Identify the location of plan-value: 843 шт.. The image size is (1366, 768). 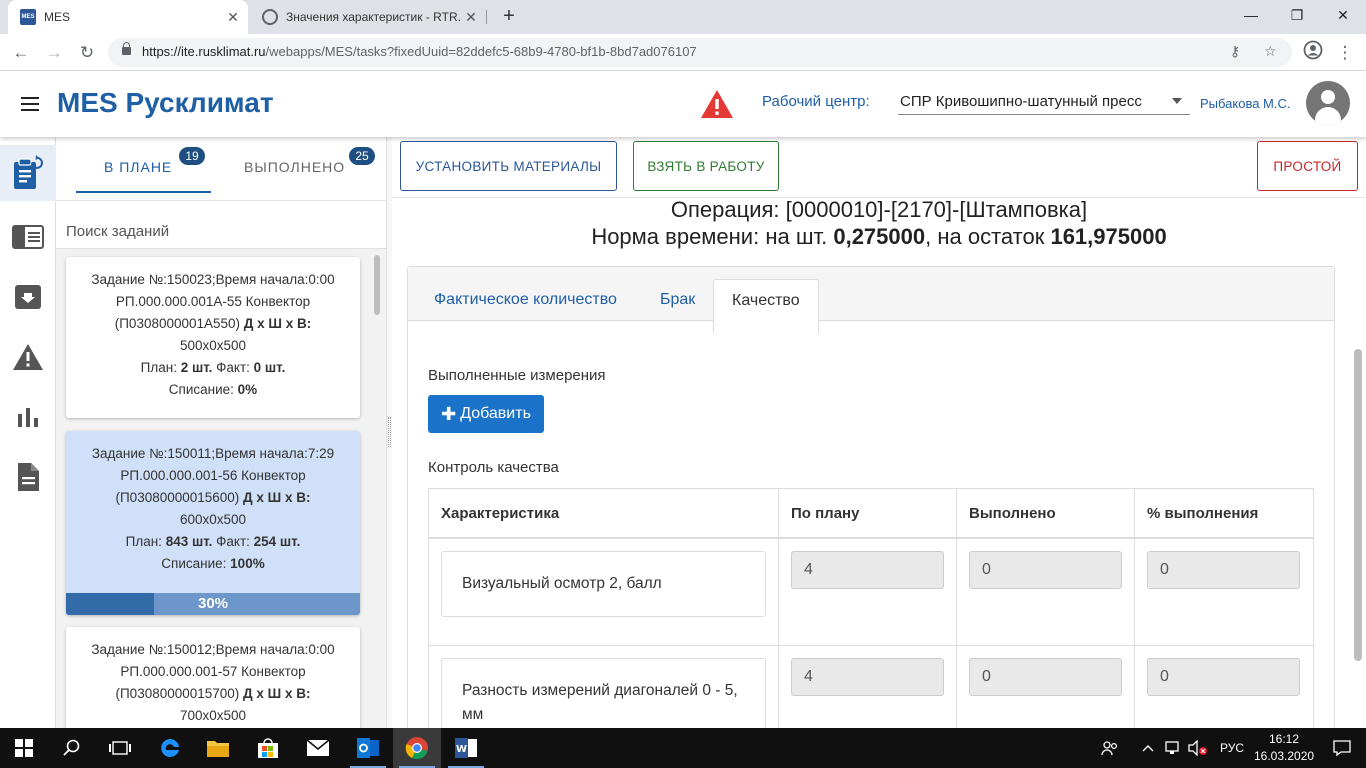
(189, 541).